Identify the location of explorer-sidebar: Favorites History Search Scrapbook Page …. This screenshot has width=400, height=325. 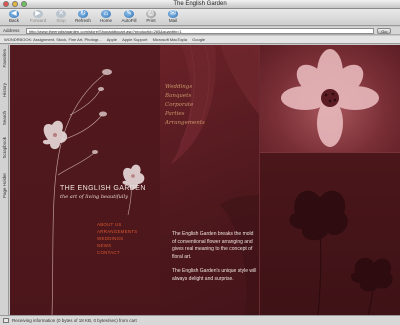
(4, 180).